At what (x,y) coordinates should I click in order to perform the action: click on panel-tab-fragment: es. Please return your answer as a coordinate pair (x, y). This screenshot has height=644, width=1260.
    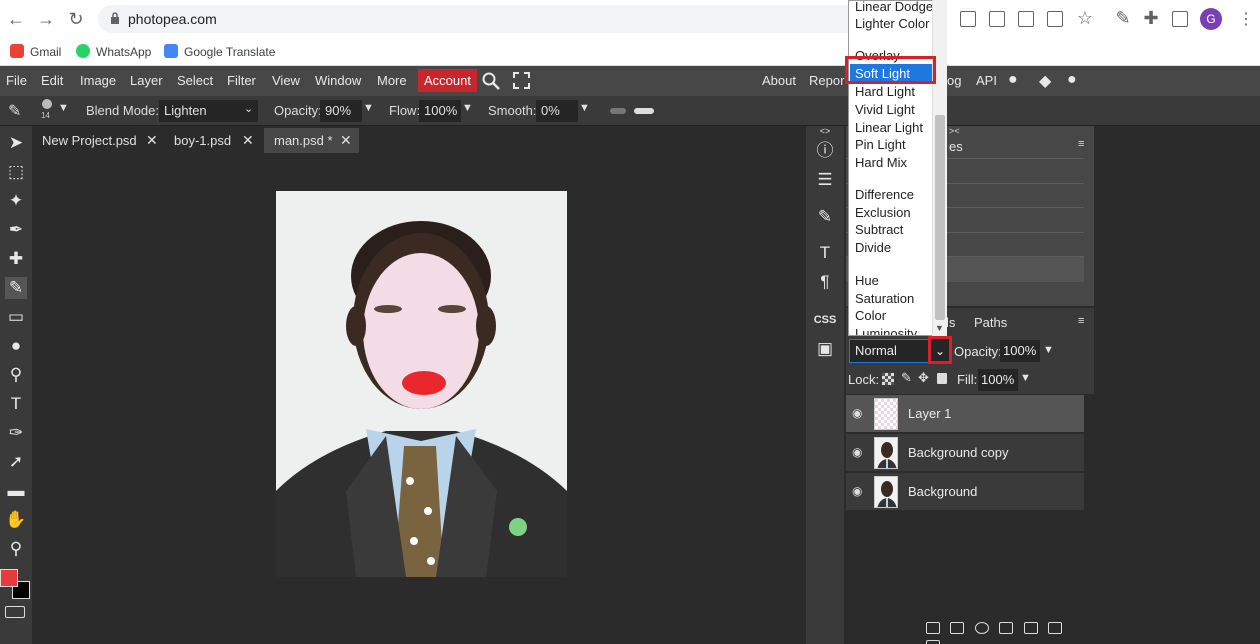
    Looking at the image, I should click on (956, 146).